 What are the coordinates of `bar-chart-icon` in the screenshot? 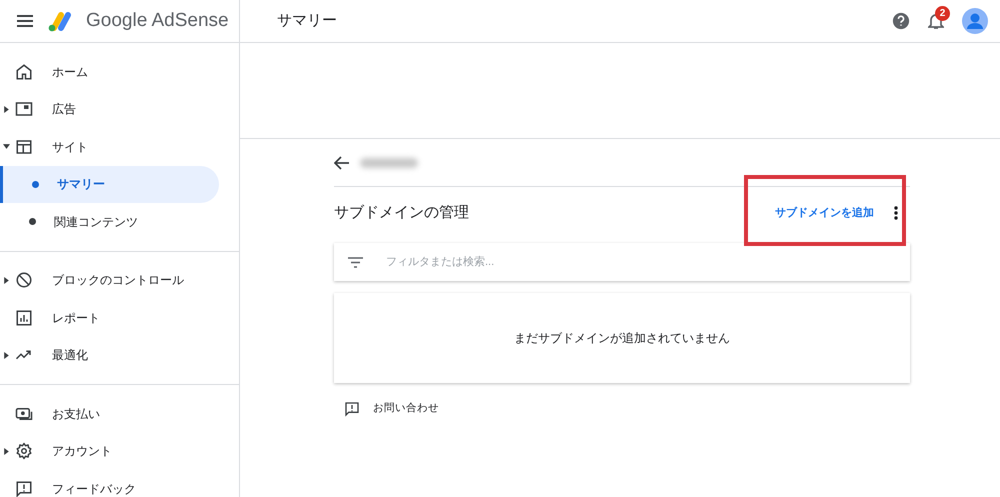 It's located at (24, 317).